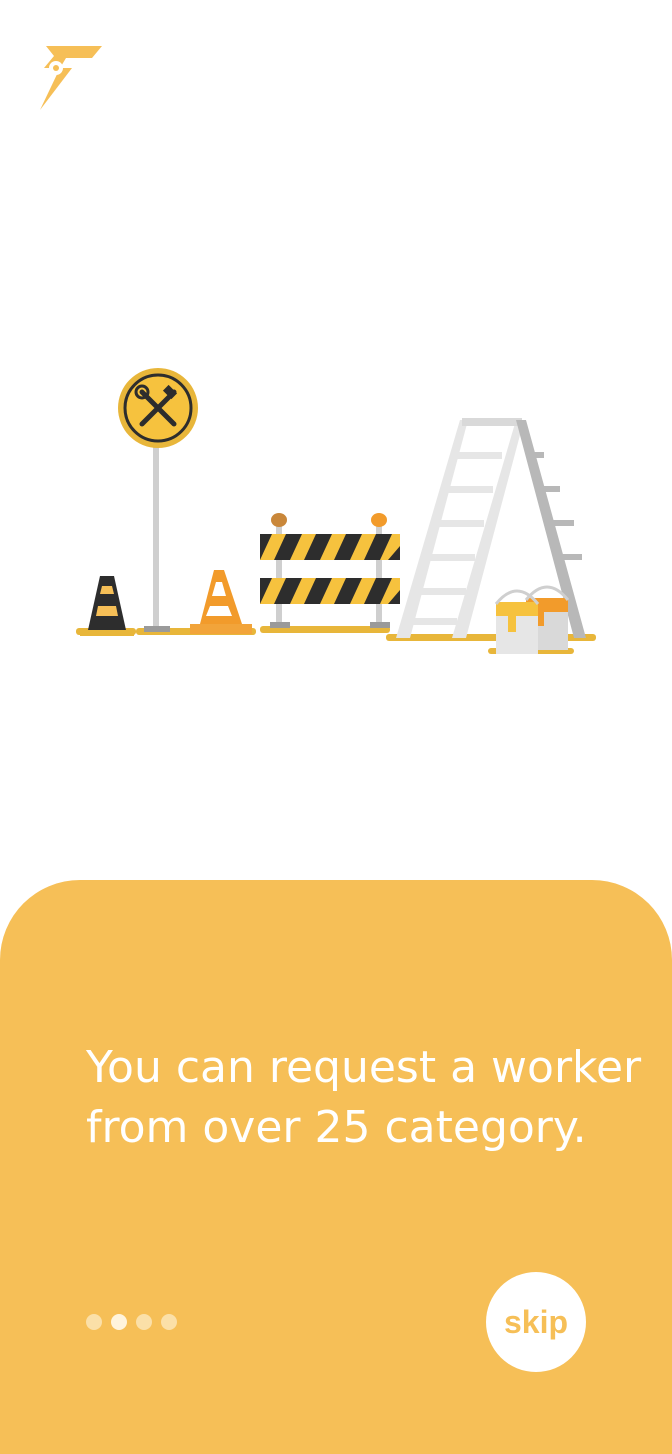 The height and width of the screenshot is (1454, 672). Describe the element at coordinates (536, 1322) in the screenshot. I see `skip-button: skip` at that location.